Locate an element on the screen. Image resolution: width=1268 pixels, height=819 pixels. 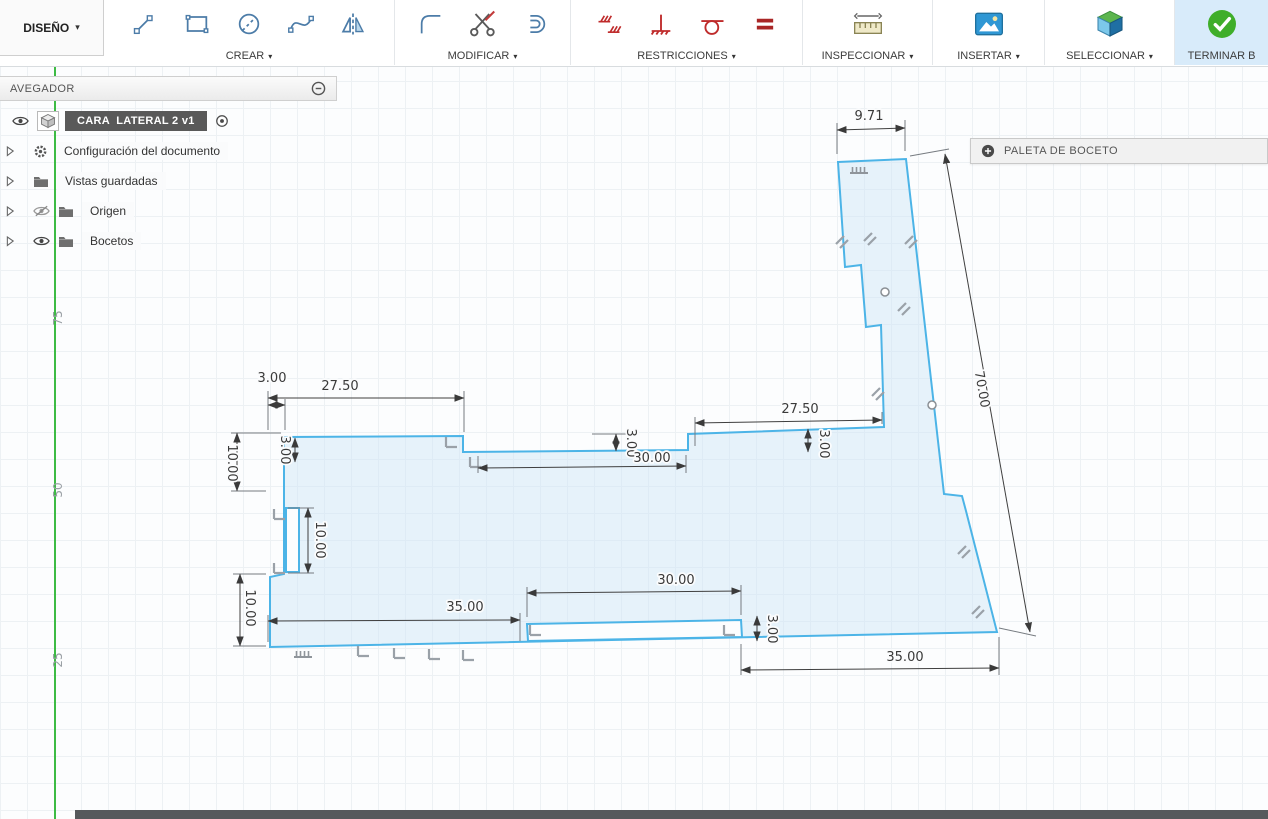
rectangle-icon is located at coordinates (197, 23).